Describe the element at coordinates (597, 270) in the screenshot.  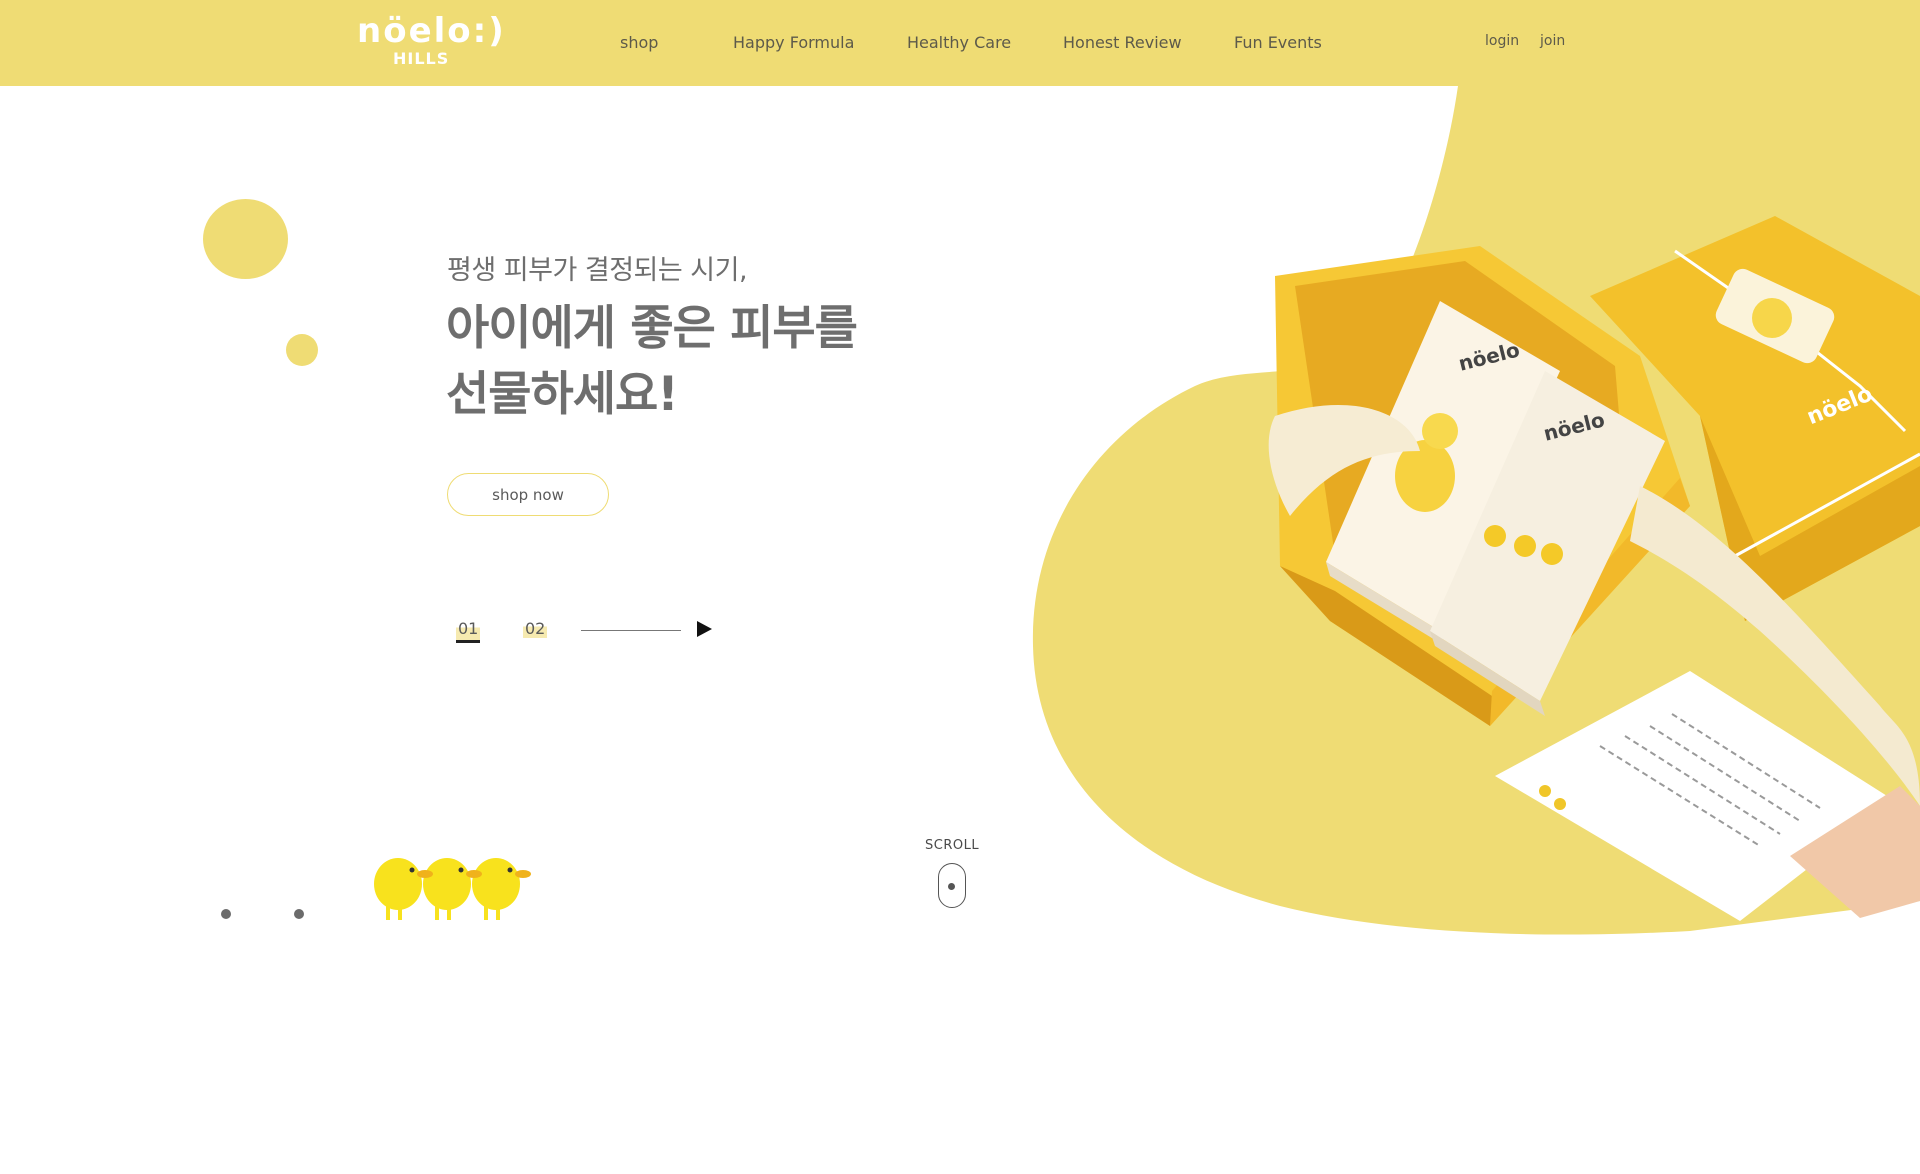
I see `hero-subtitle: 평생 피부가 결정되는 시기,` at that location.